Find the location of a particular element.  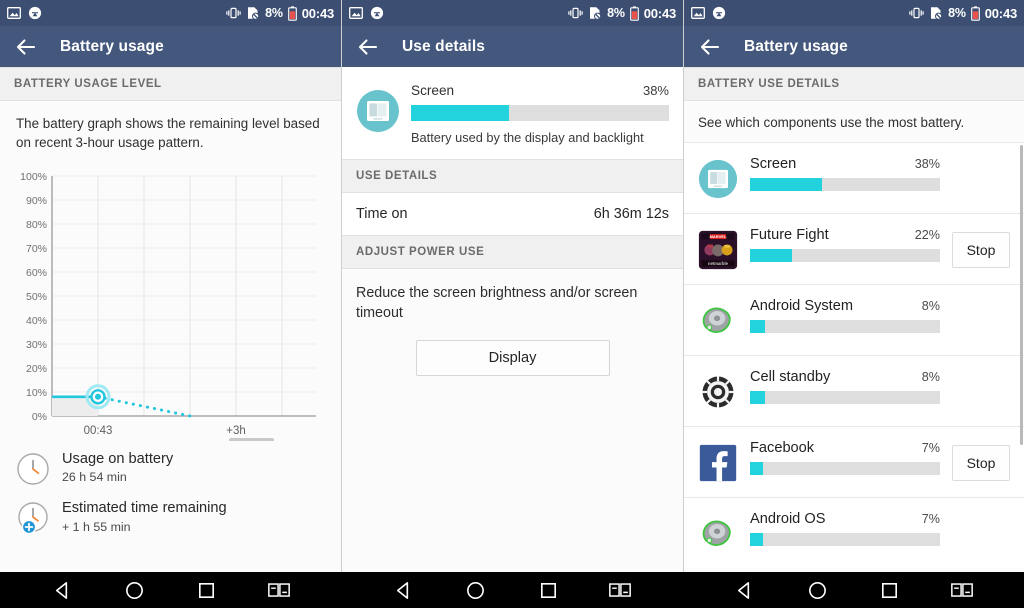

app-name: Future Fight is located at coordinates (789, 235).